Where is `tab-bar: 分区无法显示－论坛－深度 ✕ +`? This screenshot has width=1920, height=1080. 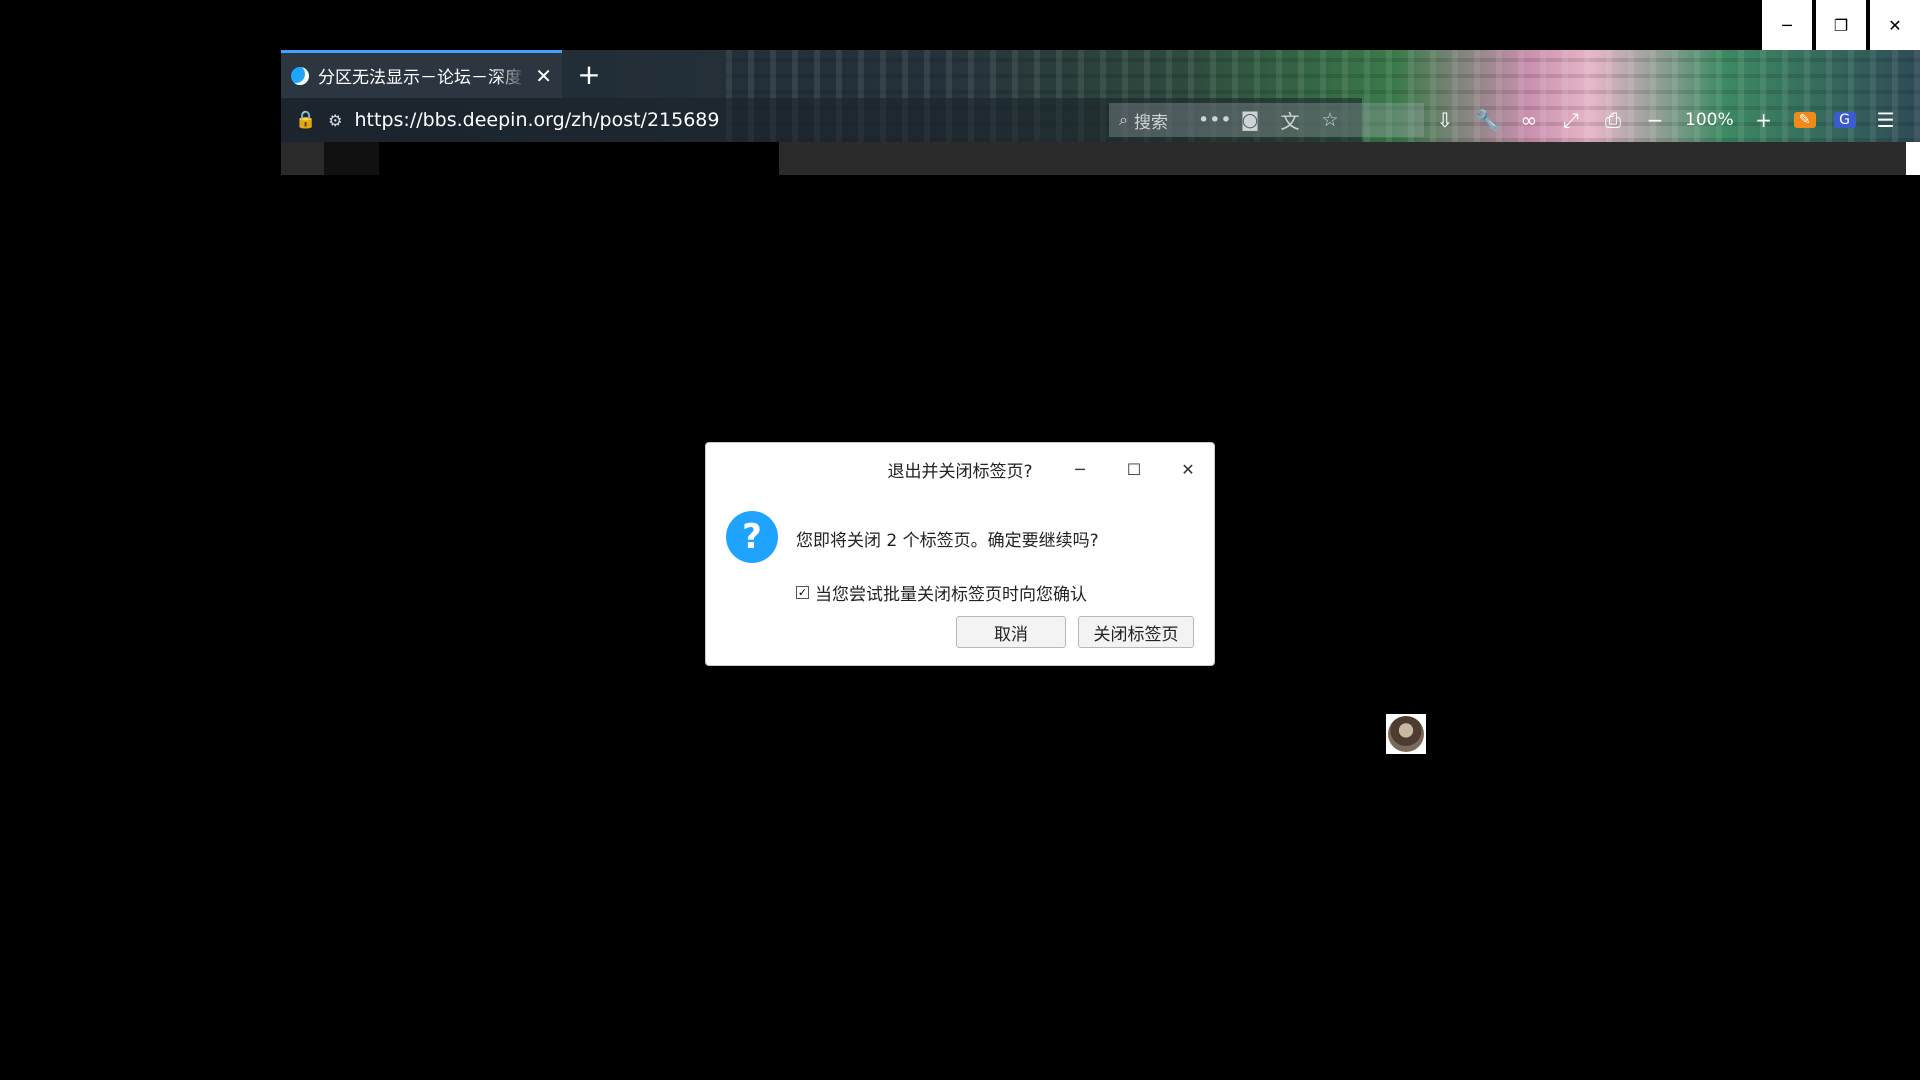 tab-bar: 分区无法显示－论坛－深度 ✕ + is located at coordinates (1100, 74).